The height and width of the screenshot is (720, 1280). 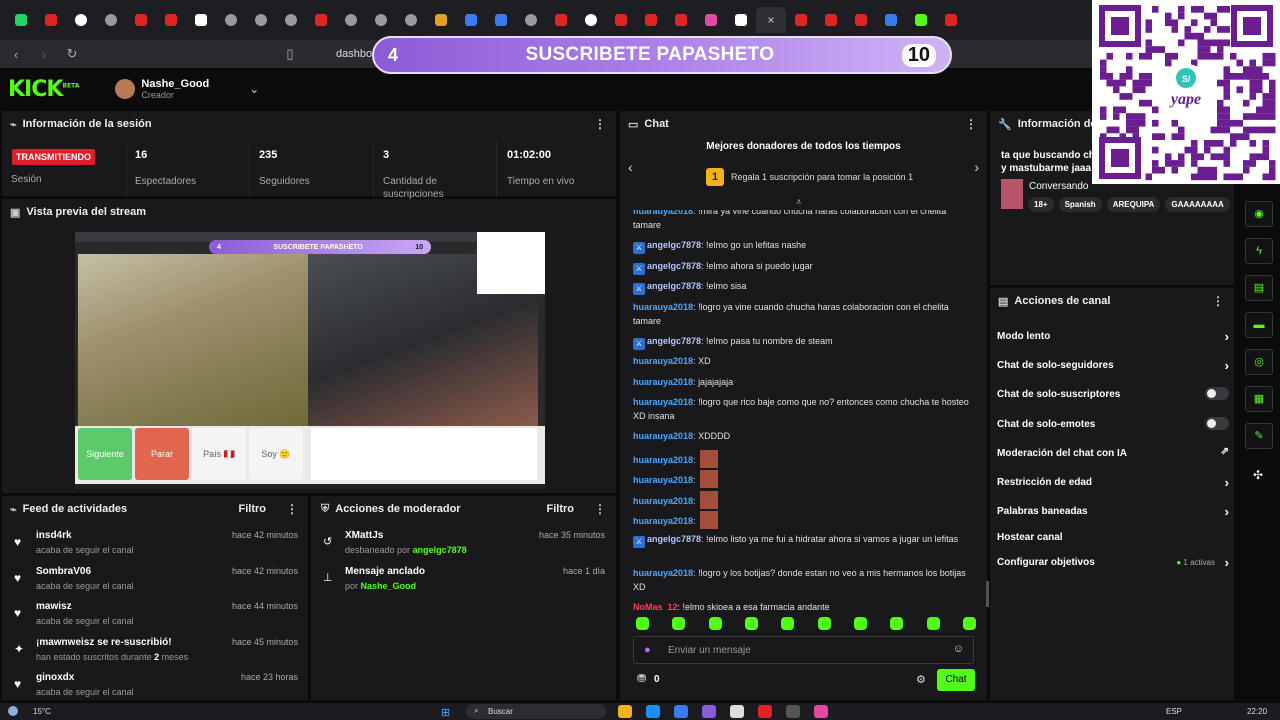 What do you see at coordinates (1133, 204) in the screenshot?
I see `tag: AREQUIPA` at bounding box center [1133, 204].